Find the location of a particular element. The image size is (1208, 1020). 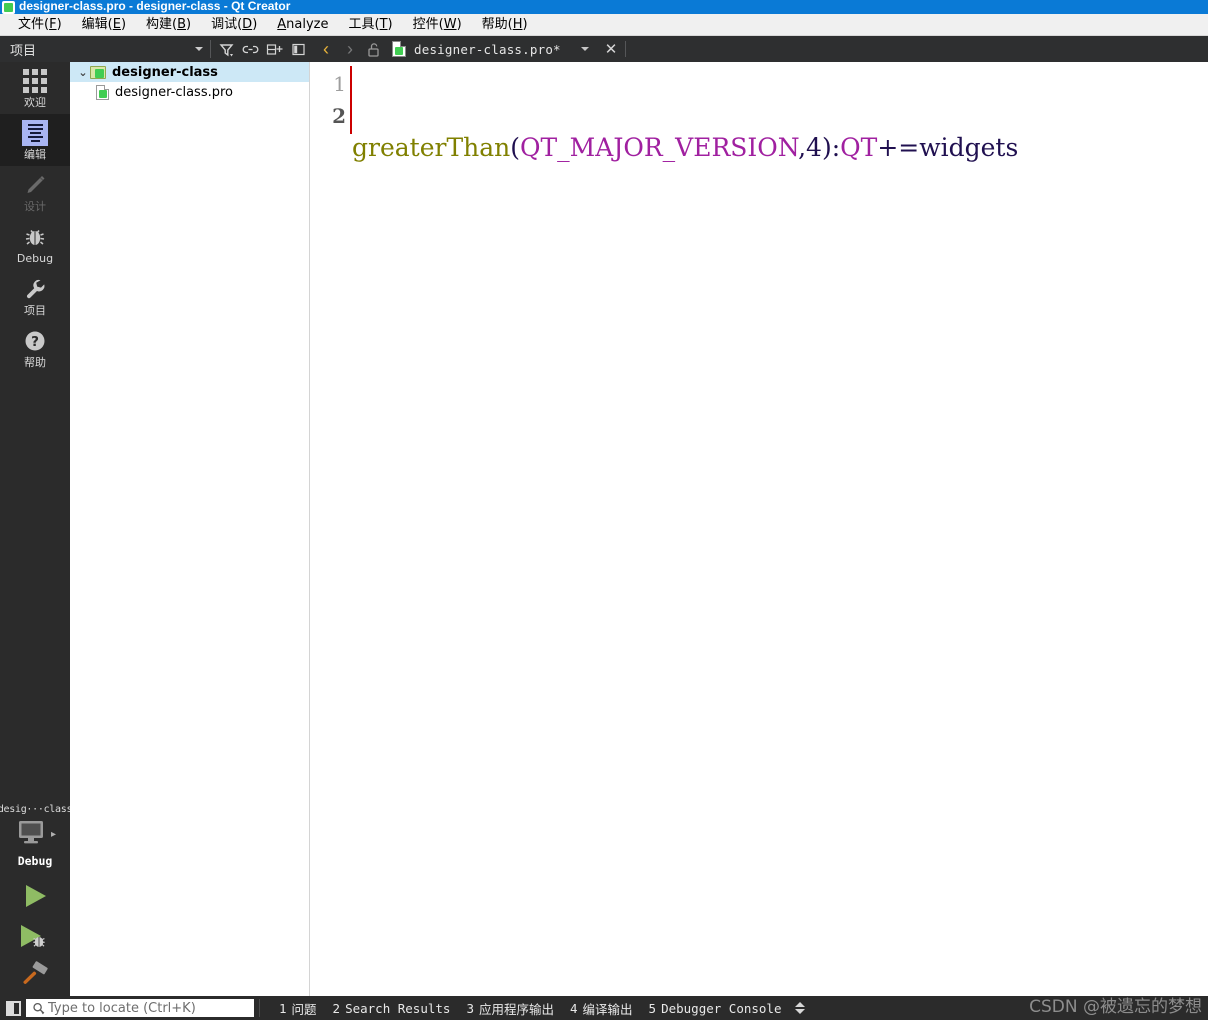

menu-analyze: Analyze is located at coordinates (302, 24).